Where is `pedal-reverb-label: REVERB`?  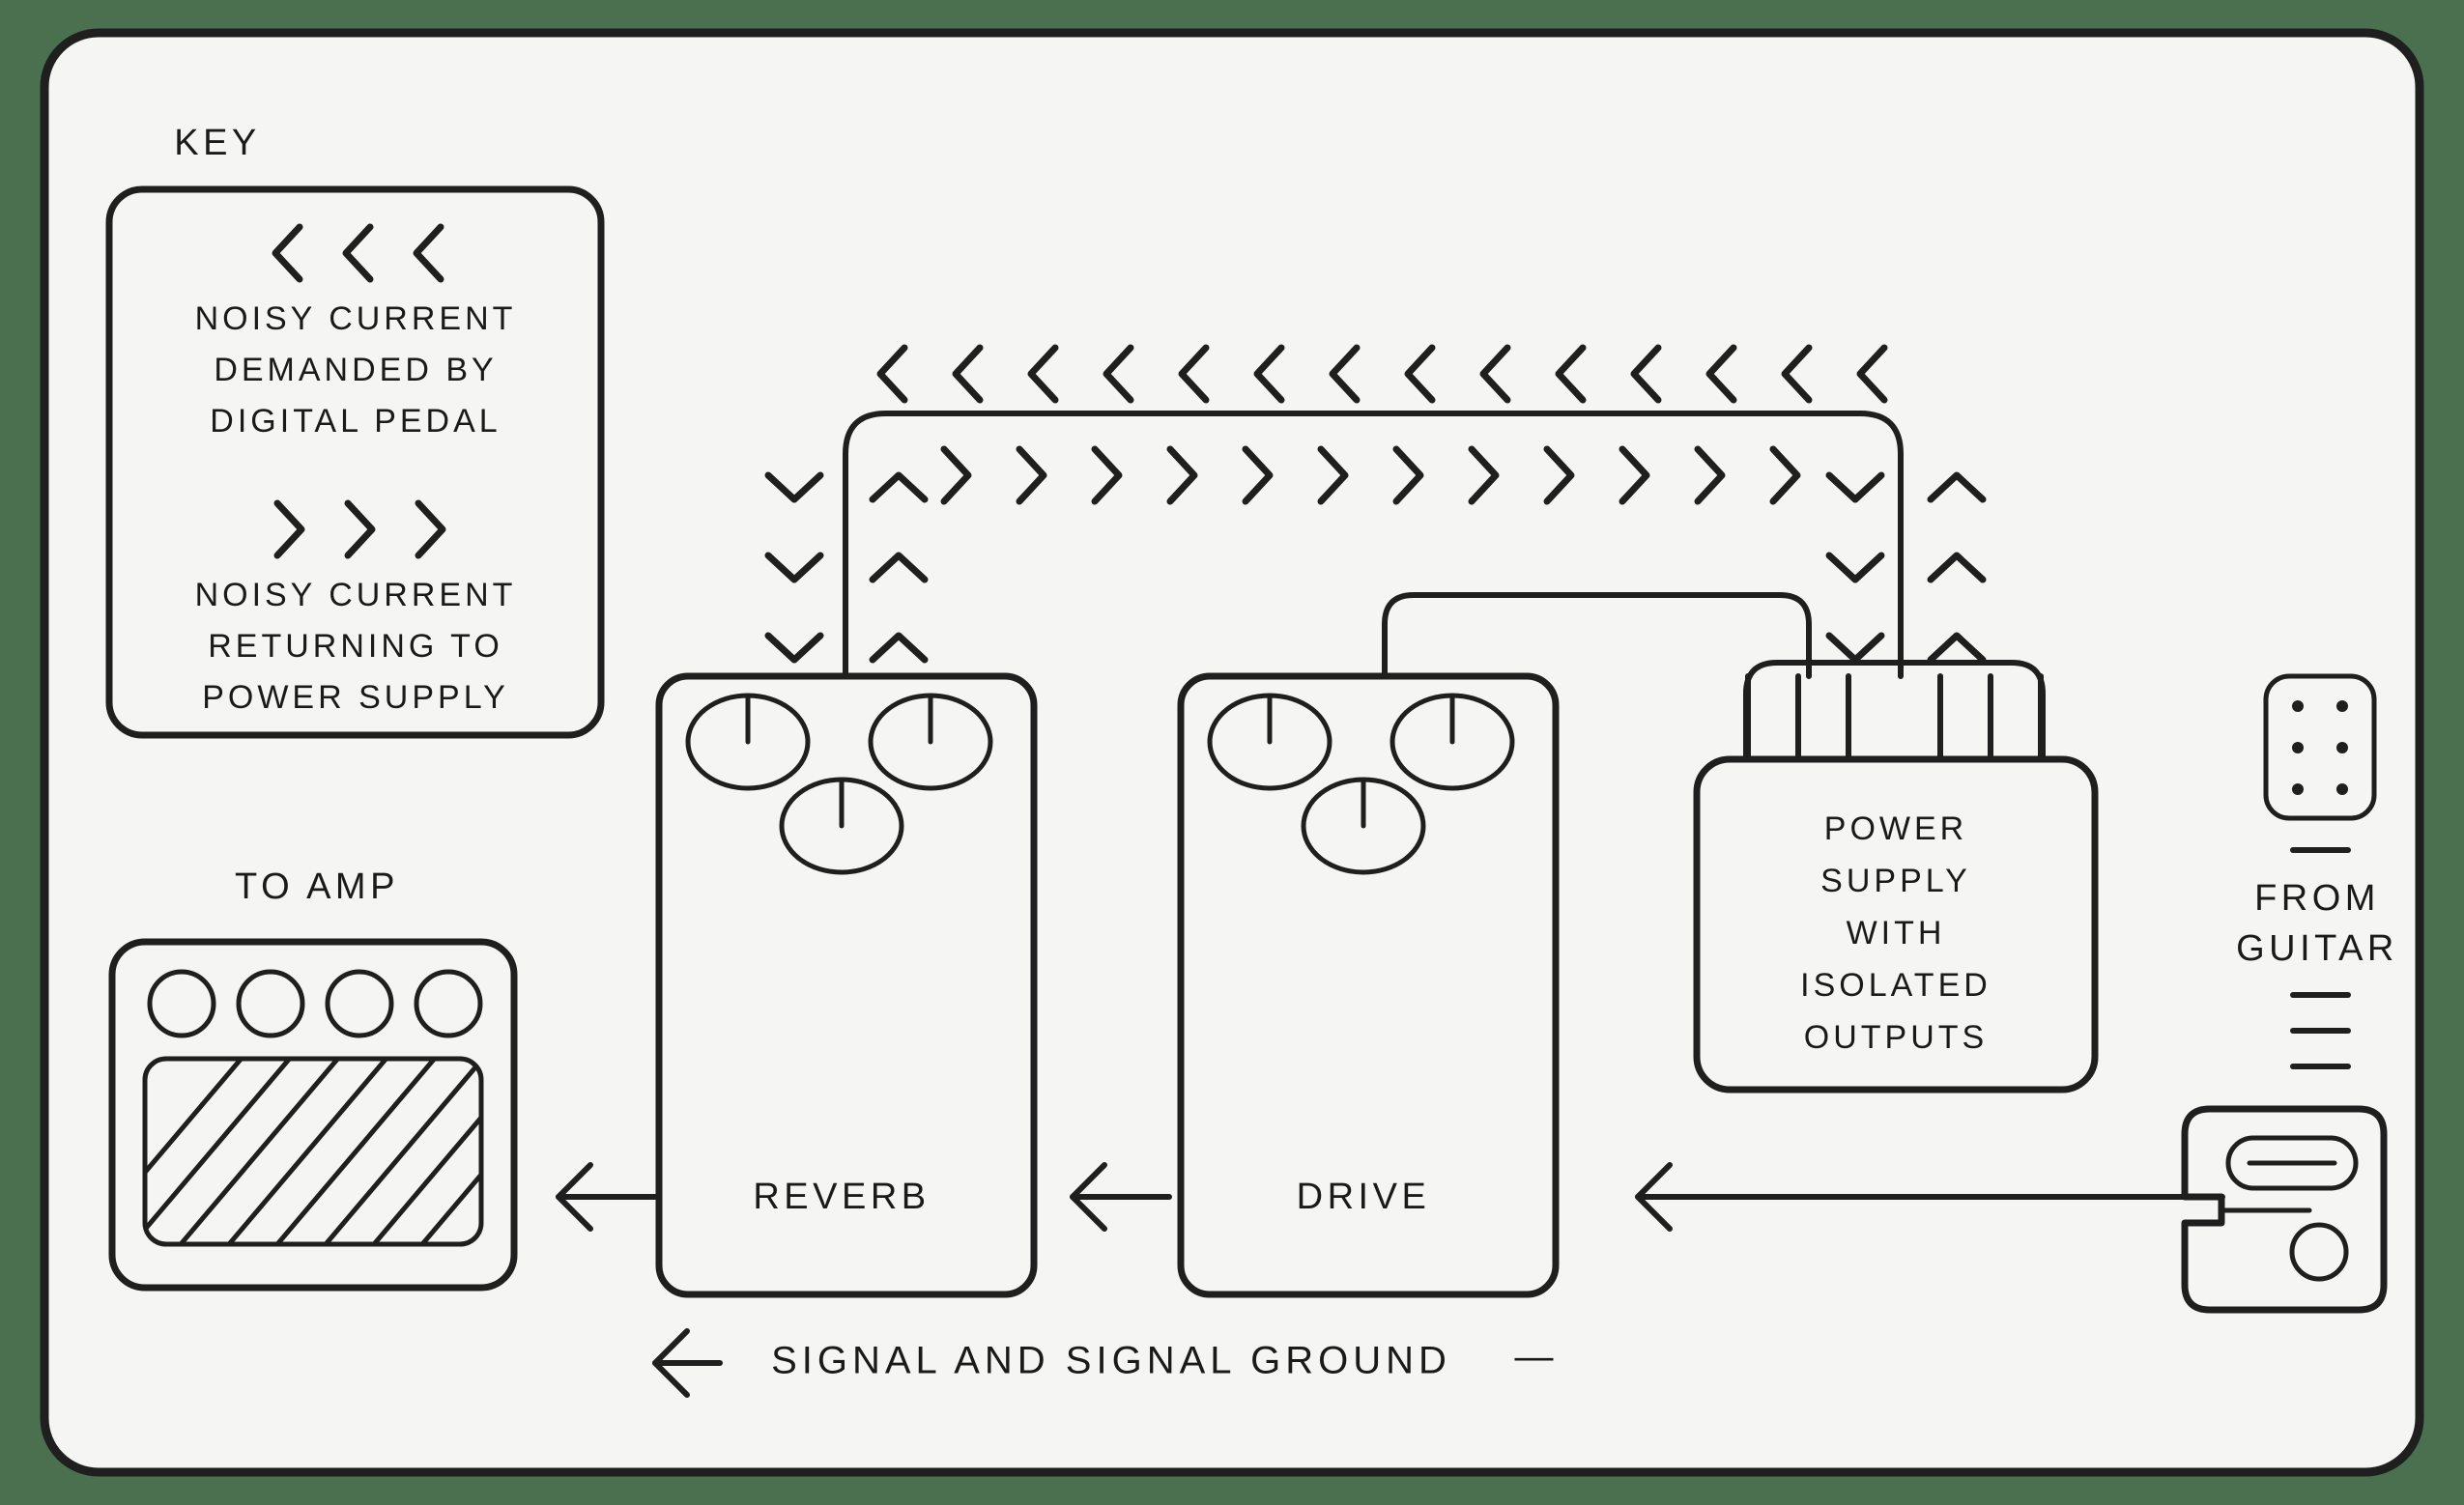
pedal-reverb-label: REVERB is located at coordinates (841, 1197).